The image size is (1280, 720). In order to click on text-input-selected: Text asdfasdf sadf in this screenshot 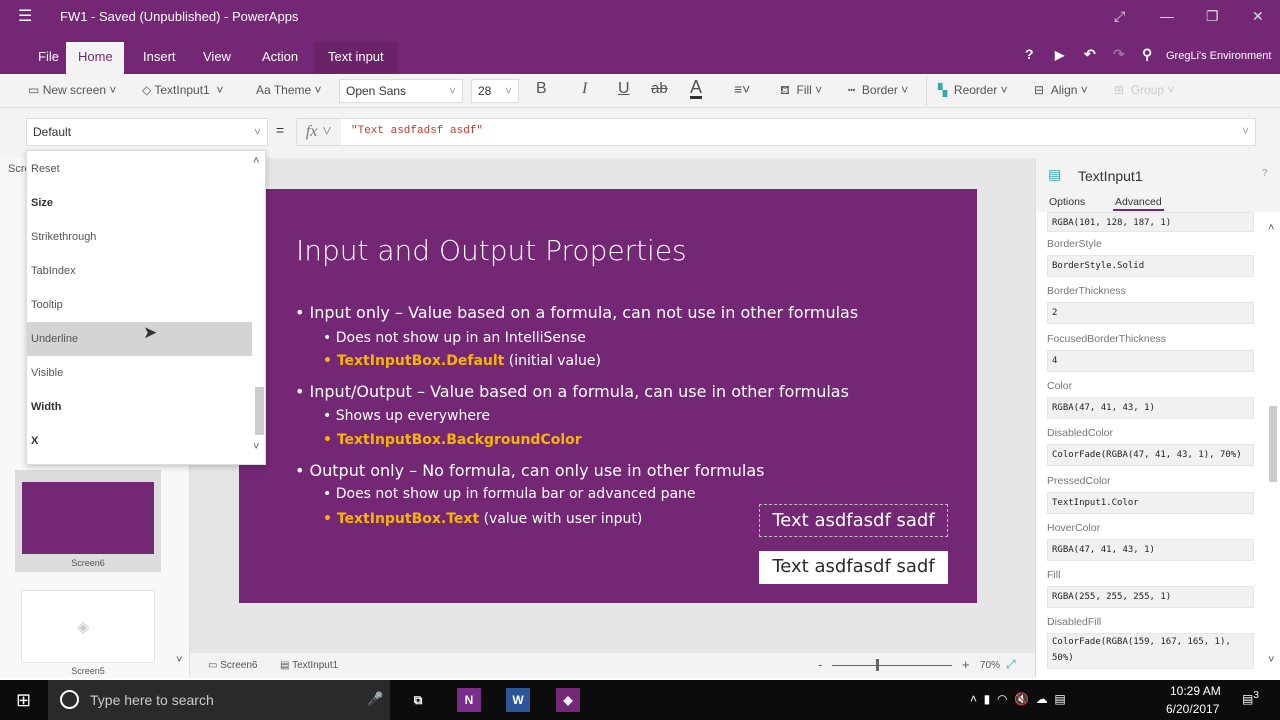, I will do `click(853, 520)`.